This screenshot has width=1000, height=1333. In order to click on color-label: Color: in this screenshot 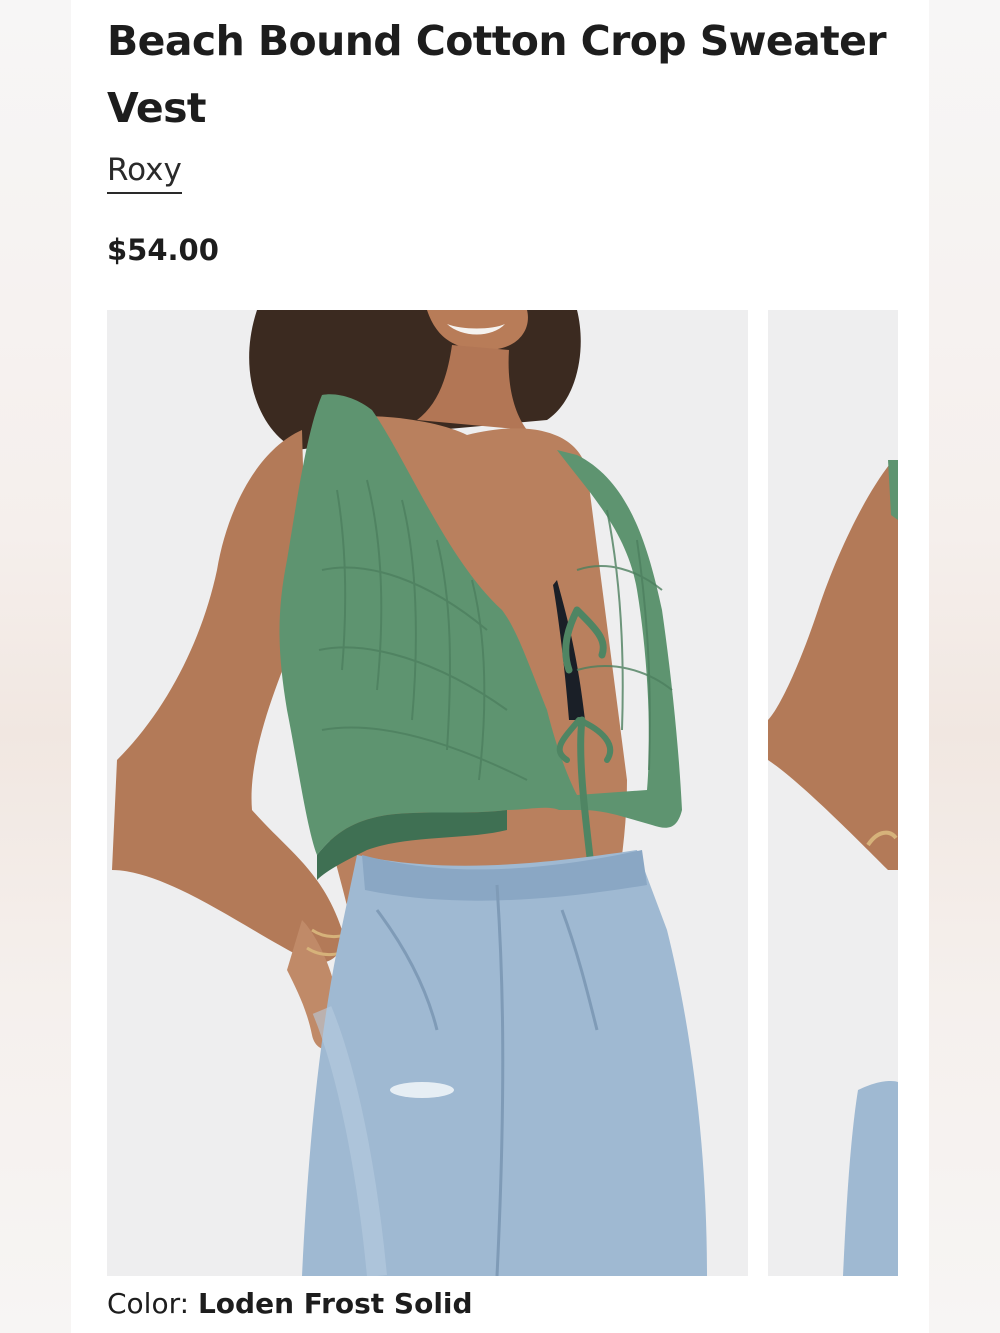, I will do `click(148, 1303)`.